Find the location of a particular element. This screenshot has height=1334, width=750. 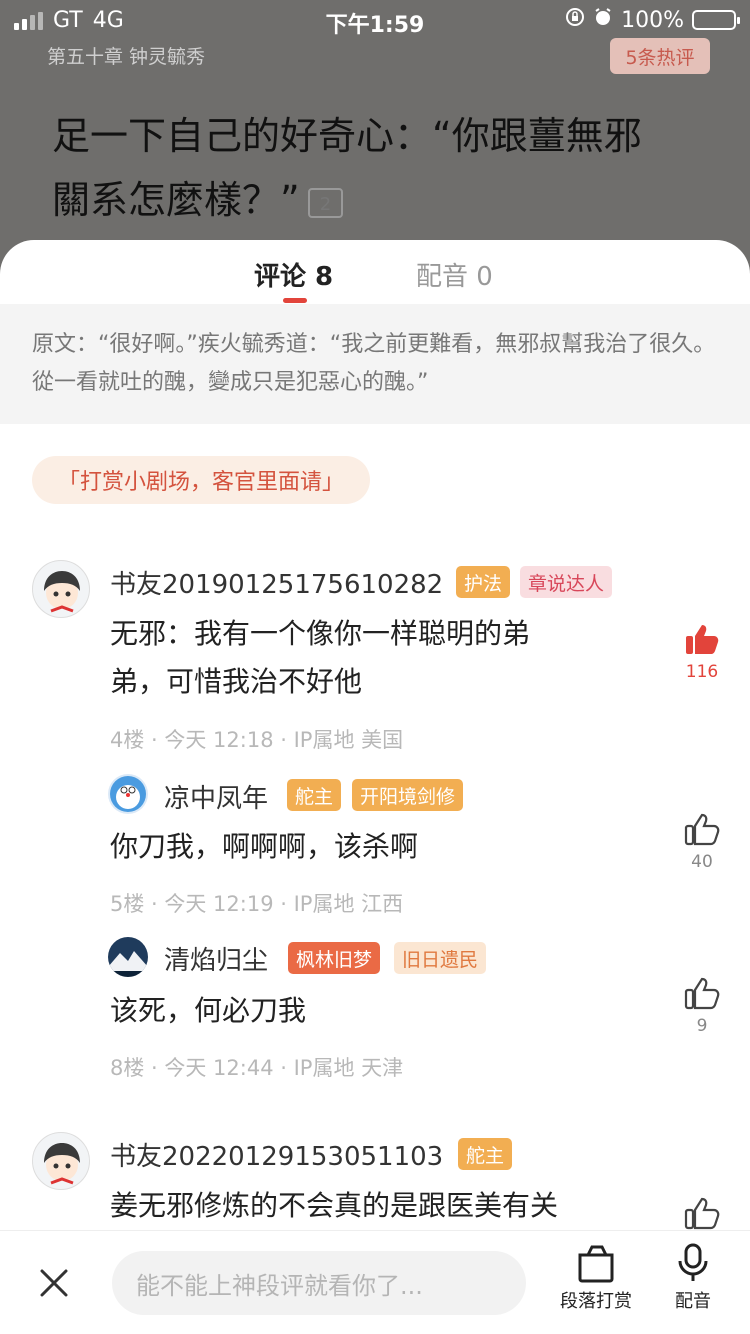

comment-username: 书友20220129153051103 is located at coordinates (276, 1154).